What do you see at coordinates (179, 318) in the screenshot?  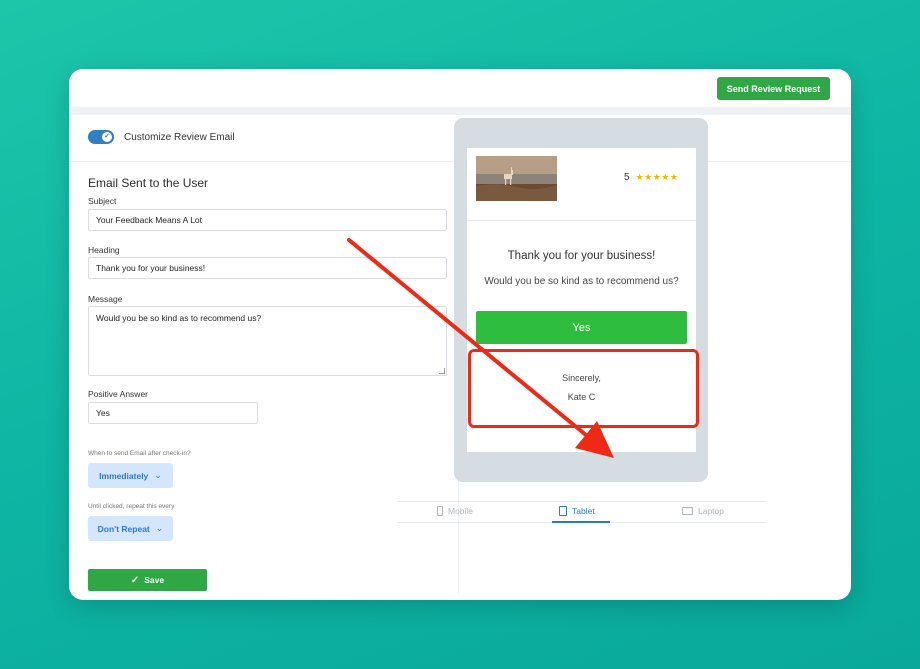 I see `message-text: Would you be so kind as to recommend us?` at bounding box center [179, 318].